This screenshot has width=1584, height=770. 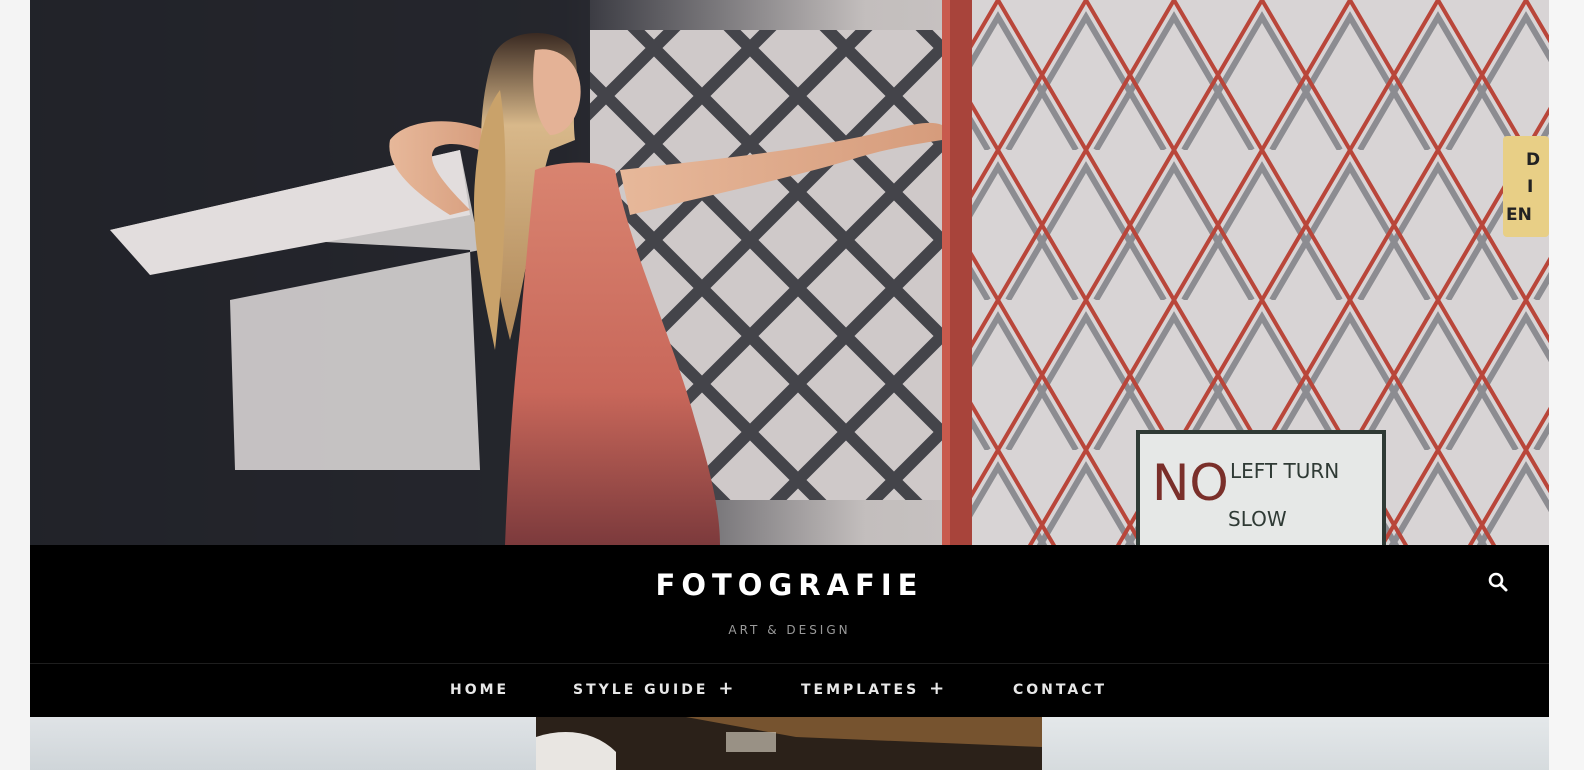 I want to click on search-icon, so click(x=1498, y=582).